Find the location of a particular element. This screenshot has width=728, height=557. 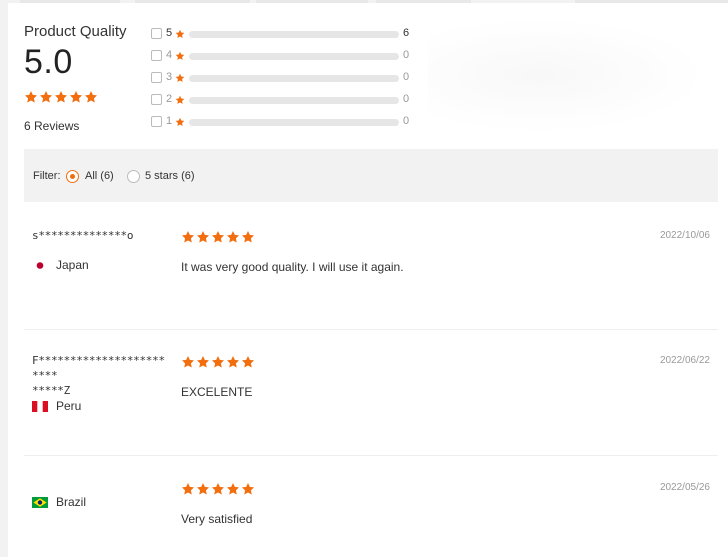

average-score: 5.0 is located at coordinates (48, 62).